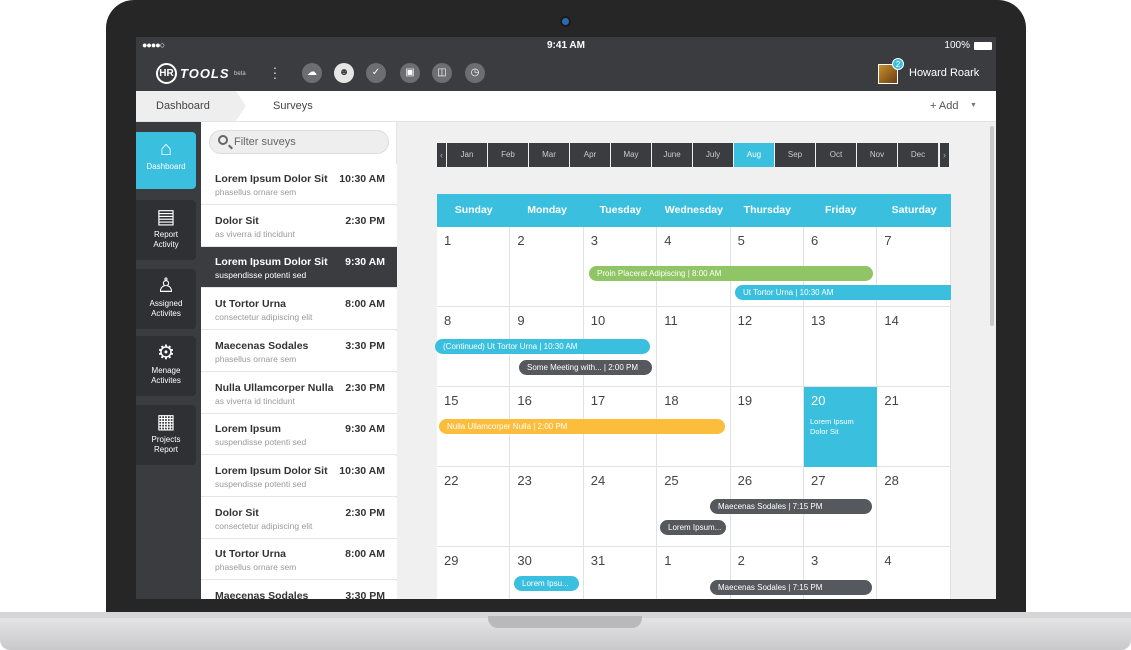  What do you see at coordinates (365, 429) in the screenshot?
I see `survey-time: 9:30 AM` at bounding box center [365, 429].